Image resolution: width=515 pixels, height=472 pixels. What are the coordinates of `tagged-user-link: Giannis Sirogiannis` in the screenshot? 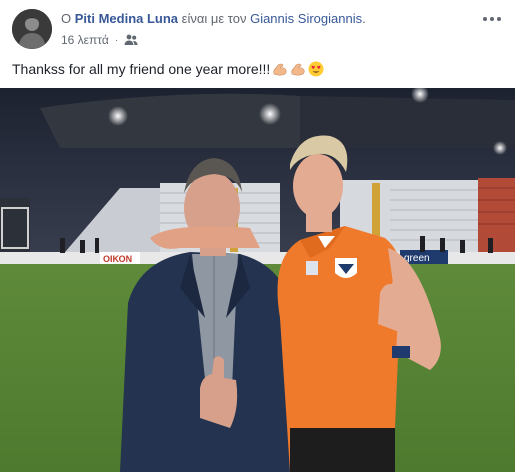 It's located at (306, 18).